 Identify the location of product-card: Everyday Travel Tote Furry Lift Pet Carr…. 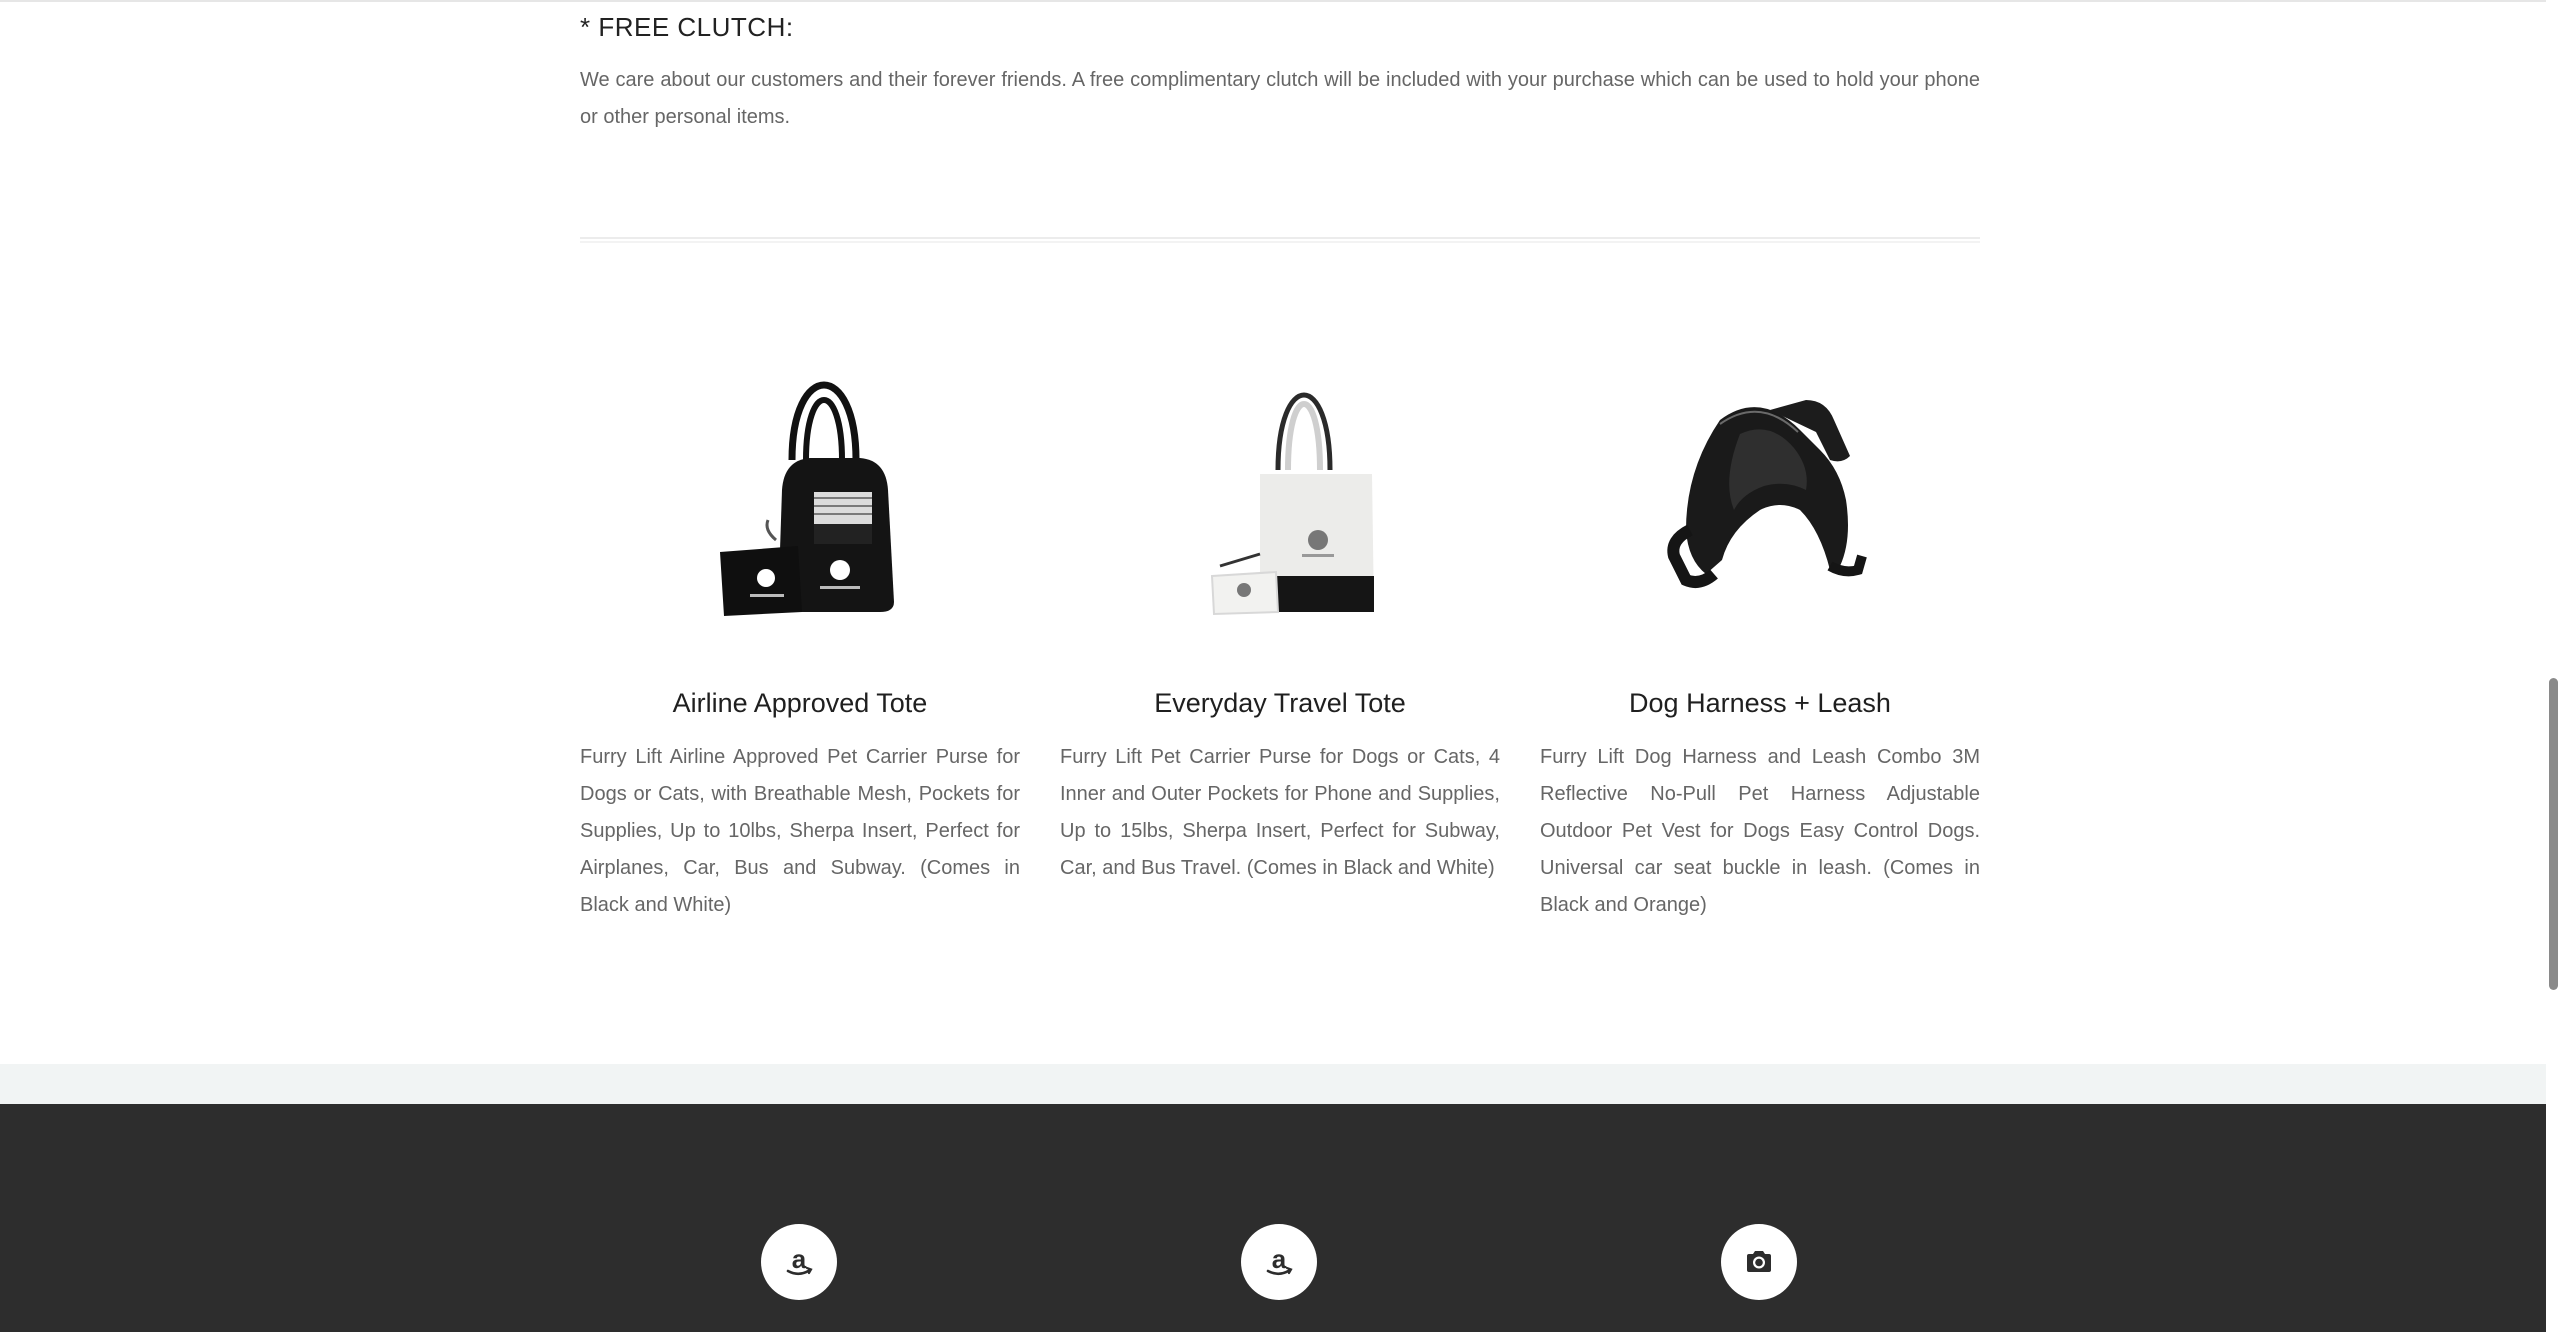
(1280, 627).